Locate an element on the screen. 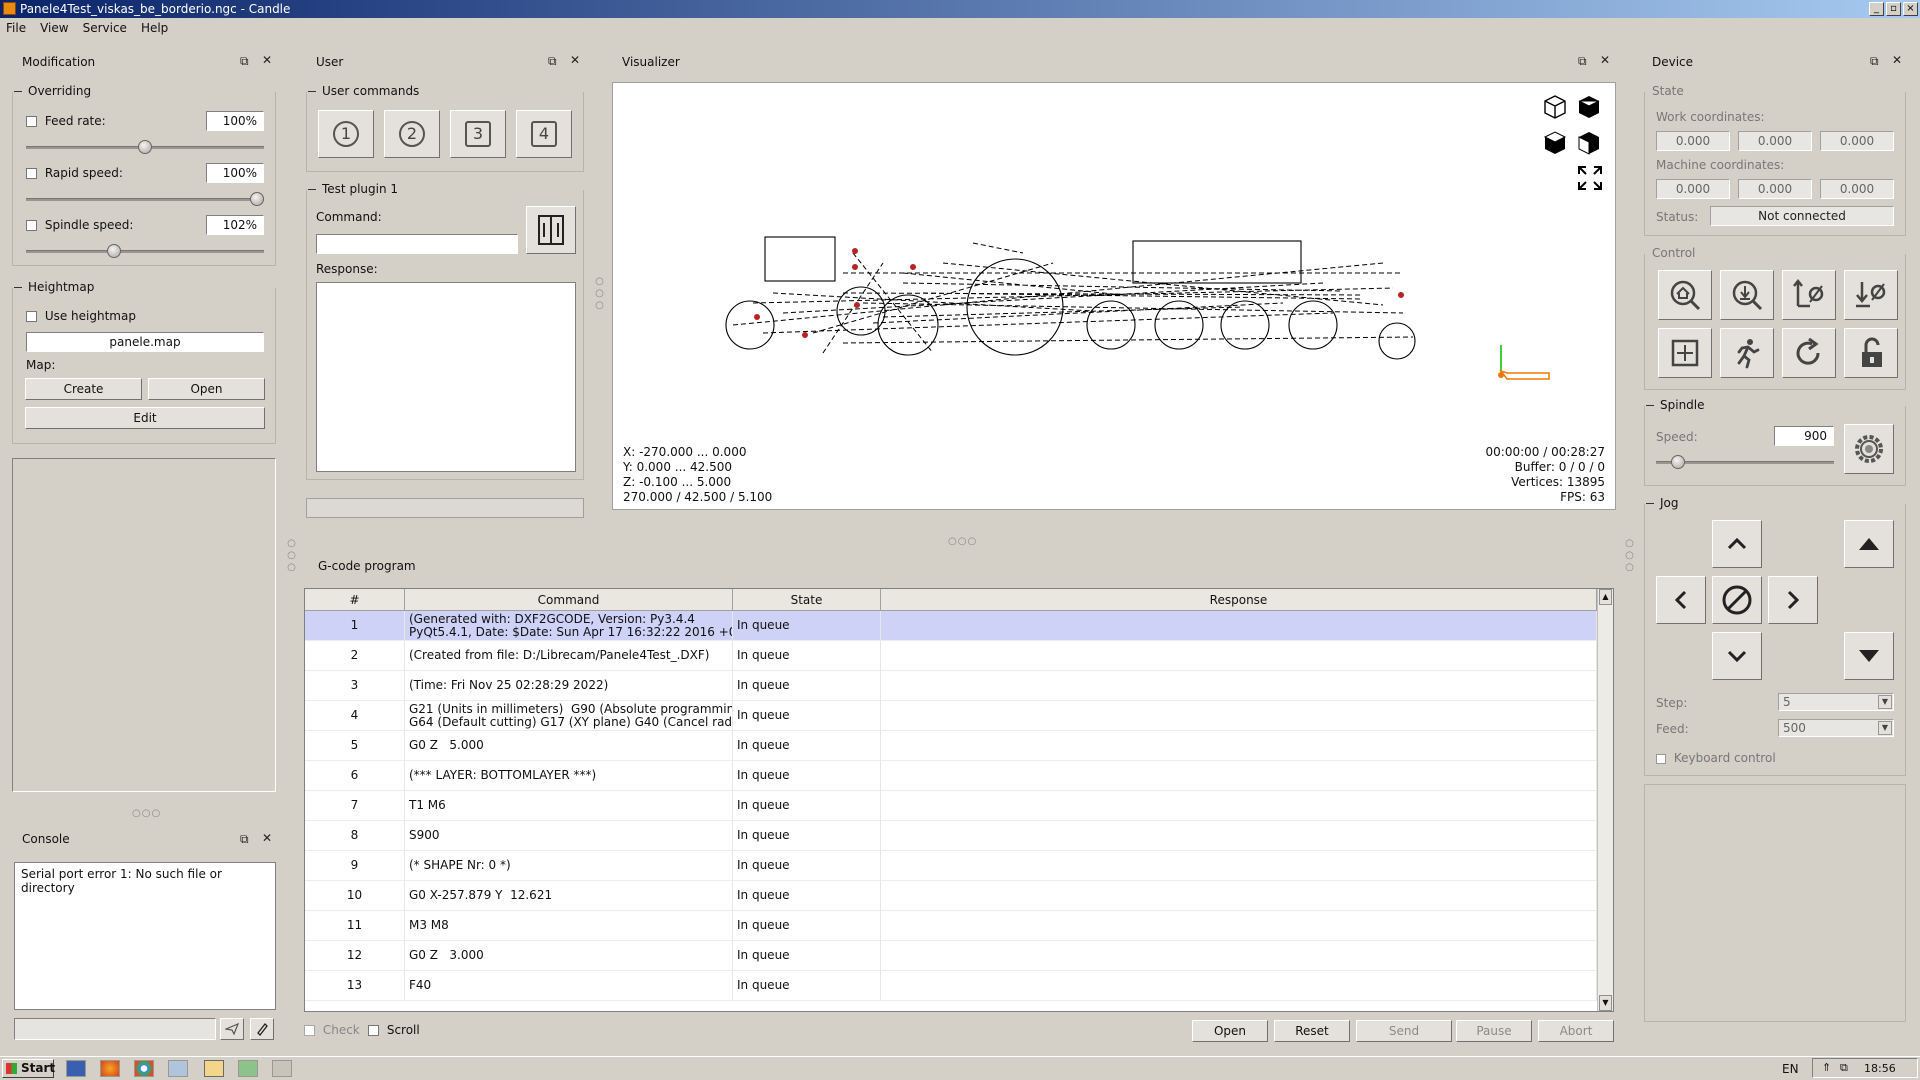 This screenshot has width=1920, height=1080. chrome-icon is located at coordinates (144, 1068).